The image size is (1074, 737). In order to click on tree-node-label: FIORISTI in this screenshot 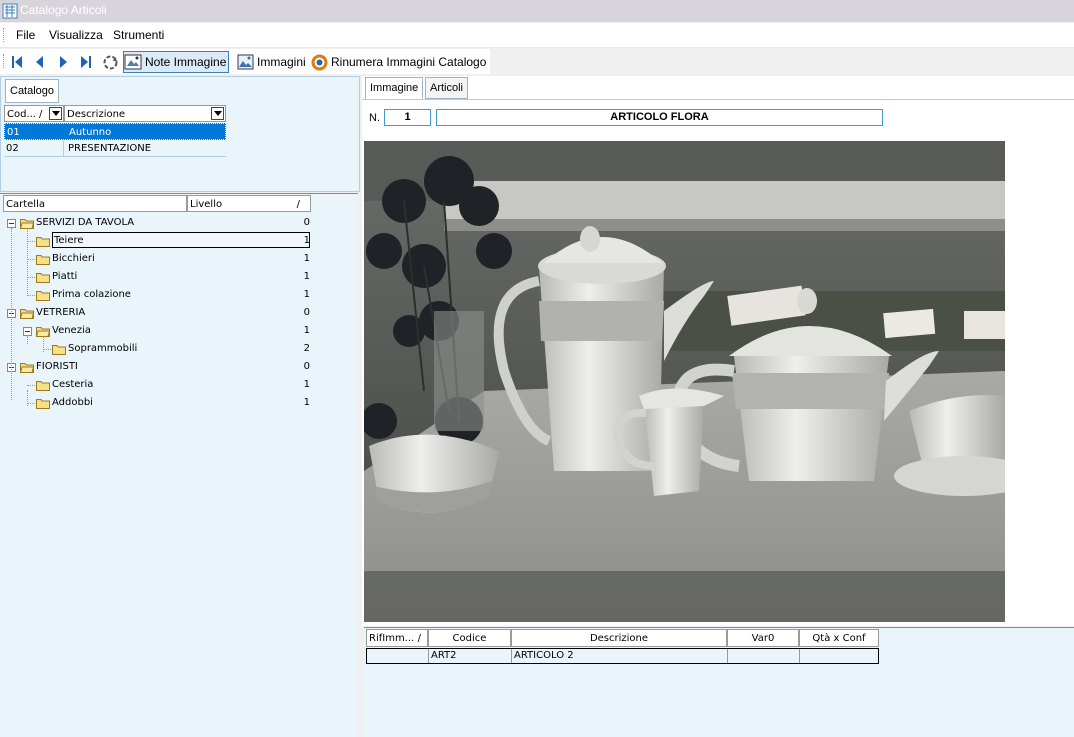, I will do `click(57, 366)`.